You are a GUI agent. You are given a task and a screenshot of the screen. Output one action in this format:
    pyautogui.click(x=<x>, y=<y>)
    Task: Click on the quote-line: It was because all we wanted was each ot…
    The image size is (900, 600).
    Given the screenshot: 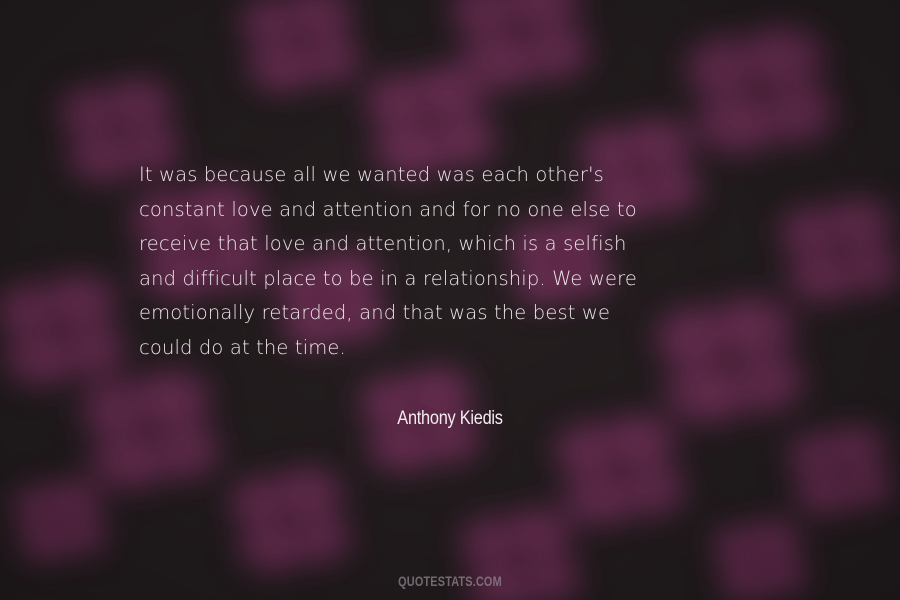 What is the action you would take?
    pyautogui.click(x=371, y=174)
    